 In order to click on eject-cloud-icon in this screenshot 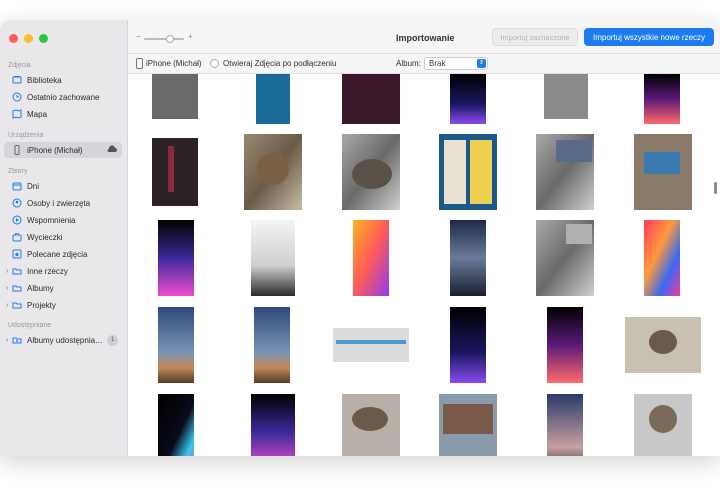, I will do `click(112, 150)`.